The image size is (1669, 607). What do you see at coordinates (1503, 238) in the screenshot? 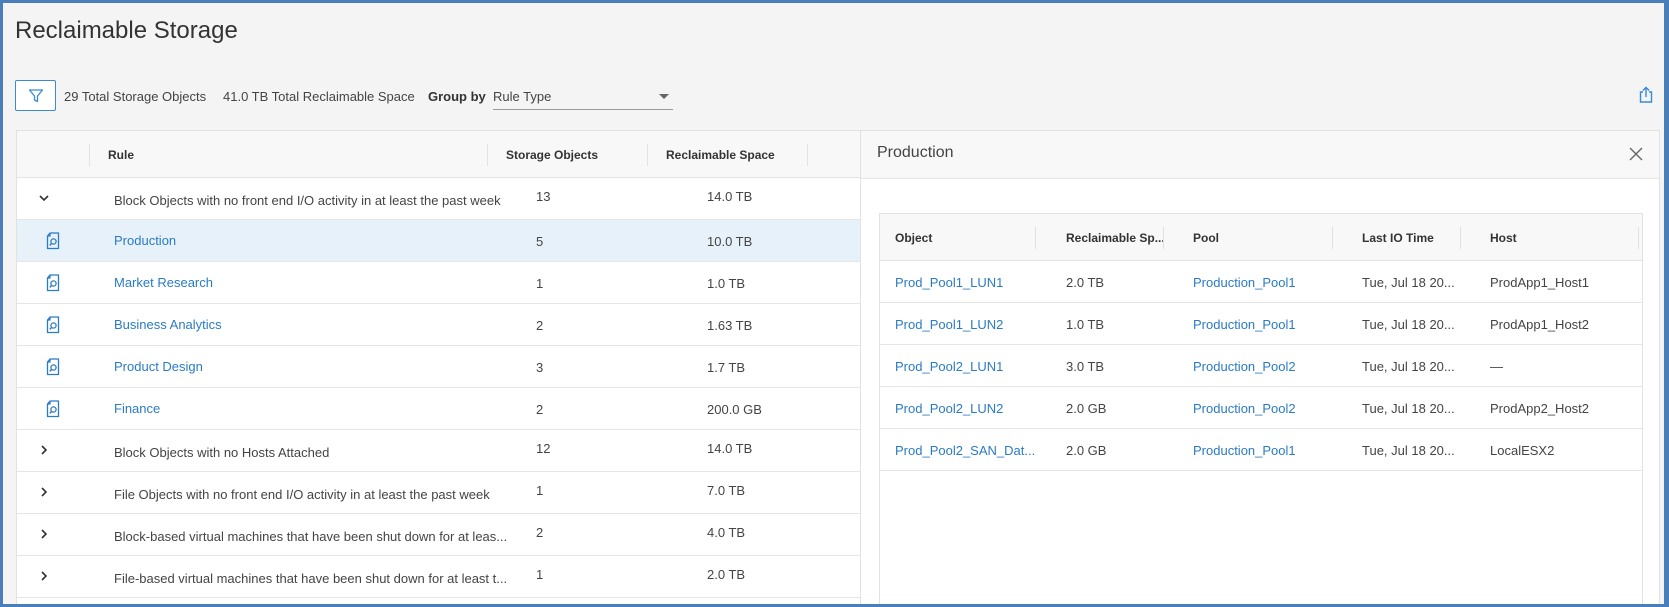
I see `column-header-host: Host` at bounding box center [1503, 238].